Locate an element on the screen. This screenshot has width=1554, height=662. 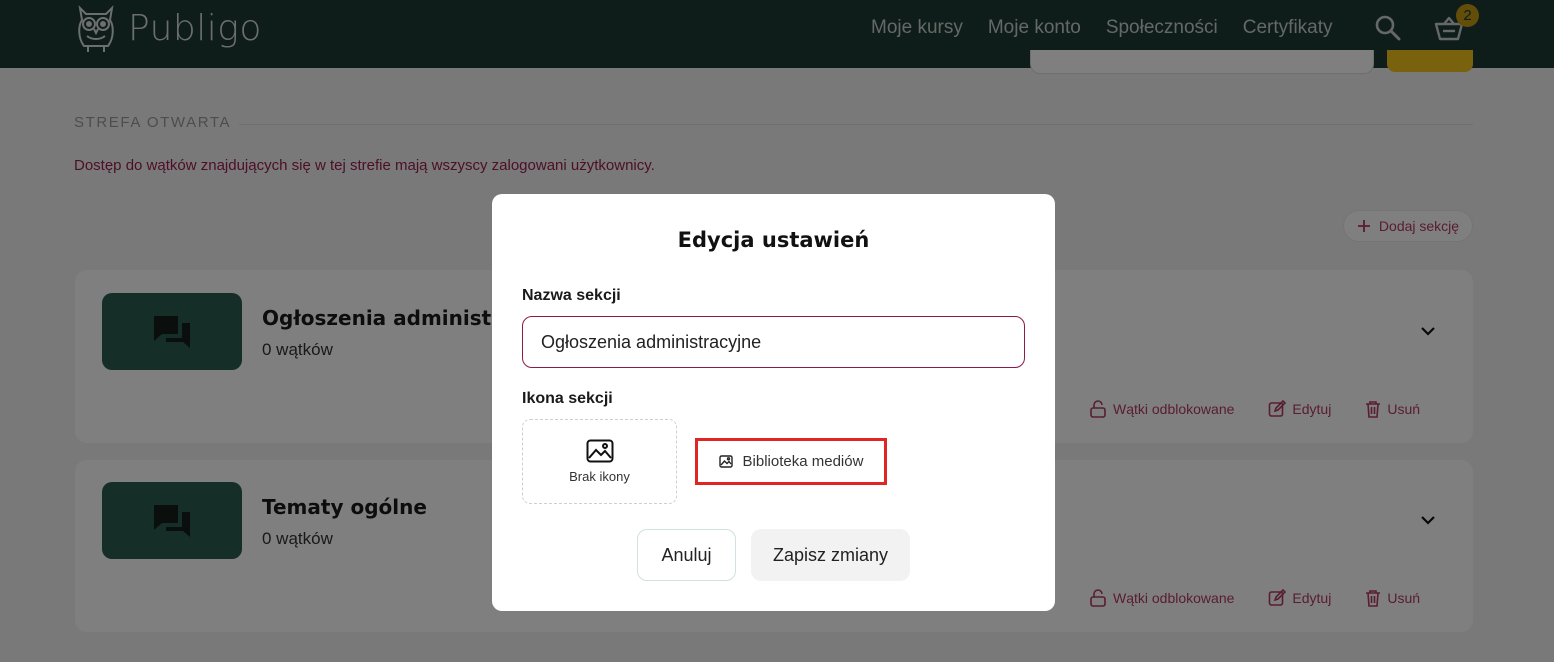
image-placeholder-icon is located at coordinates (599, 451).